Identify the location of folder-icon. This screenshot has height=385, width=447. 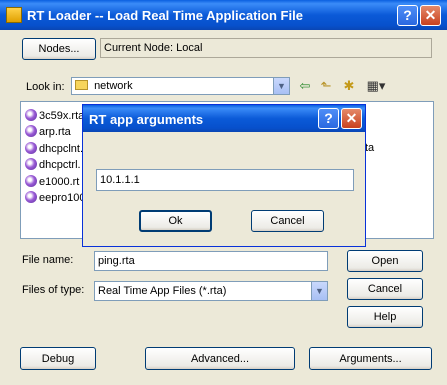
(81, 85).